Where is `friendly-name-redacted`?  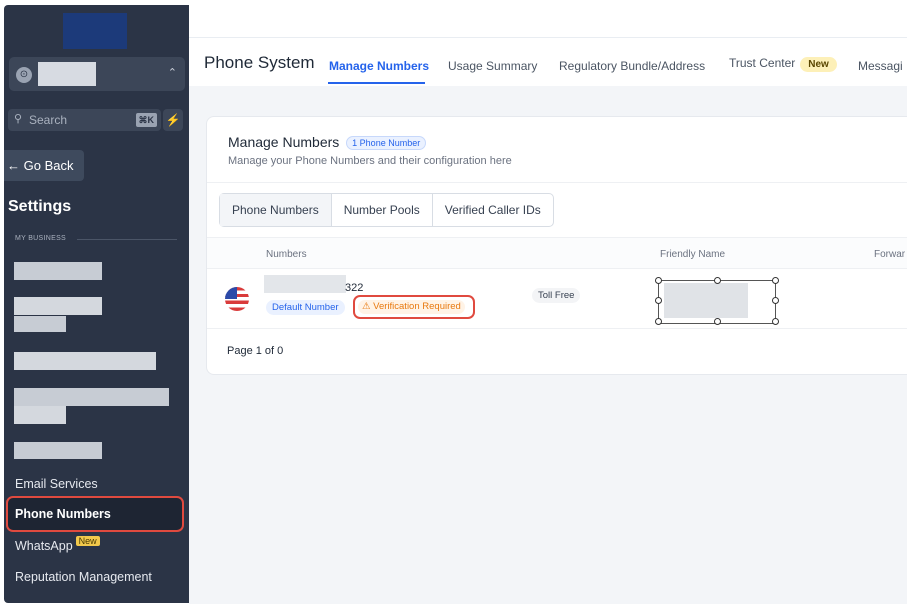
friendly-name-redacted is located at coordinates (706, 300).